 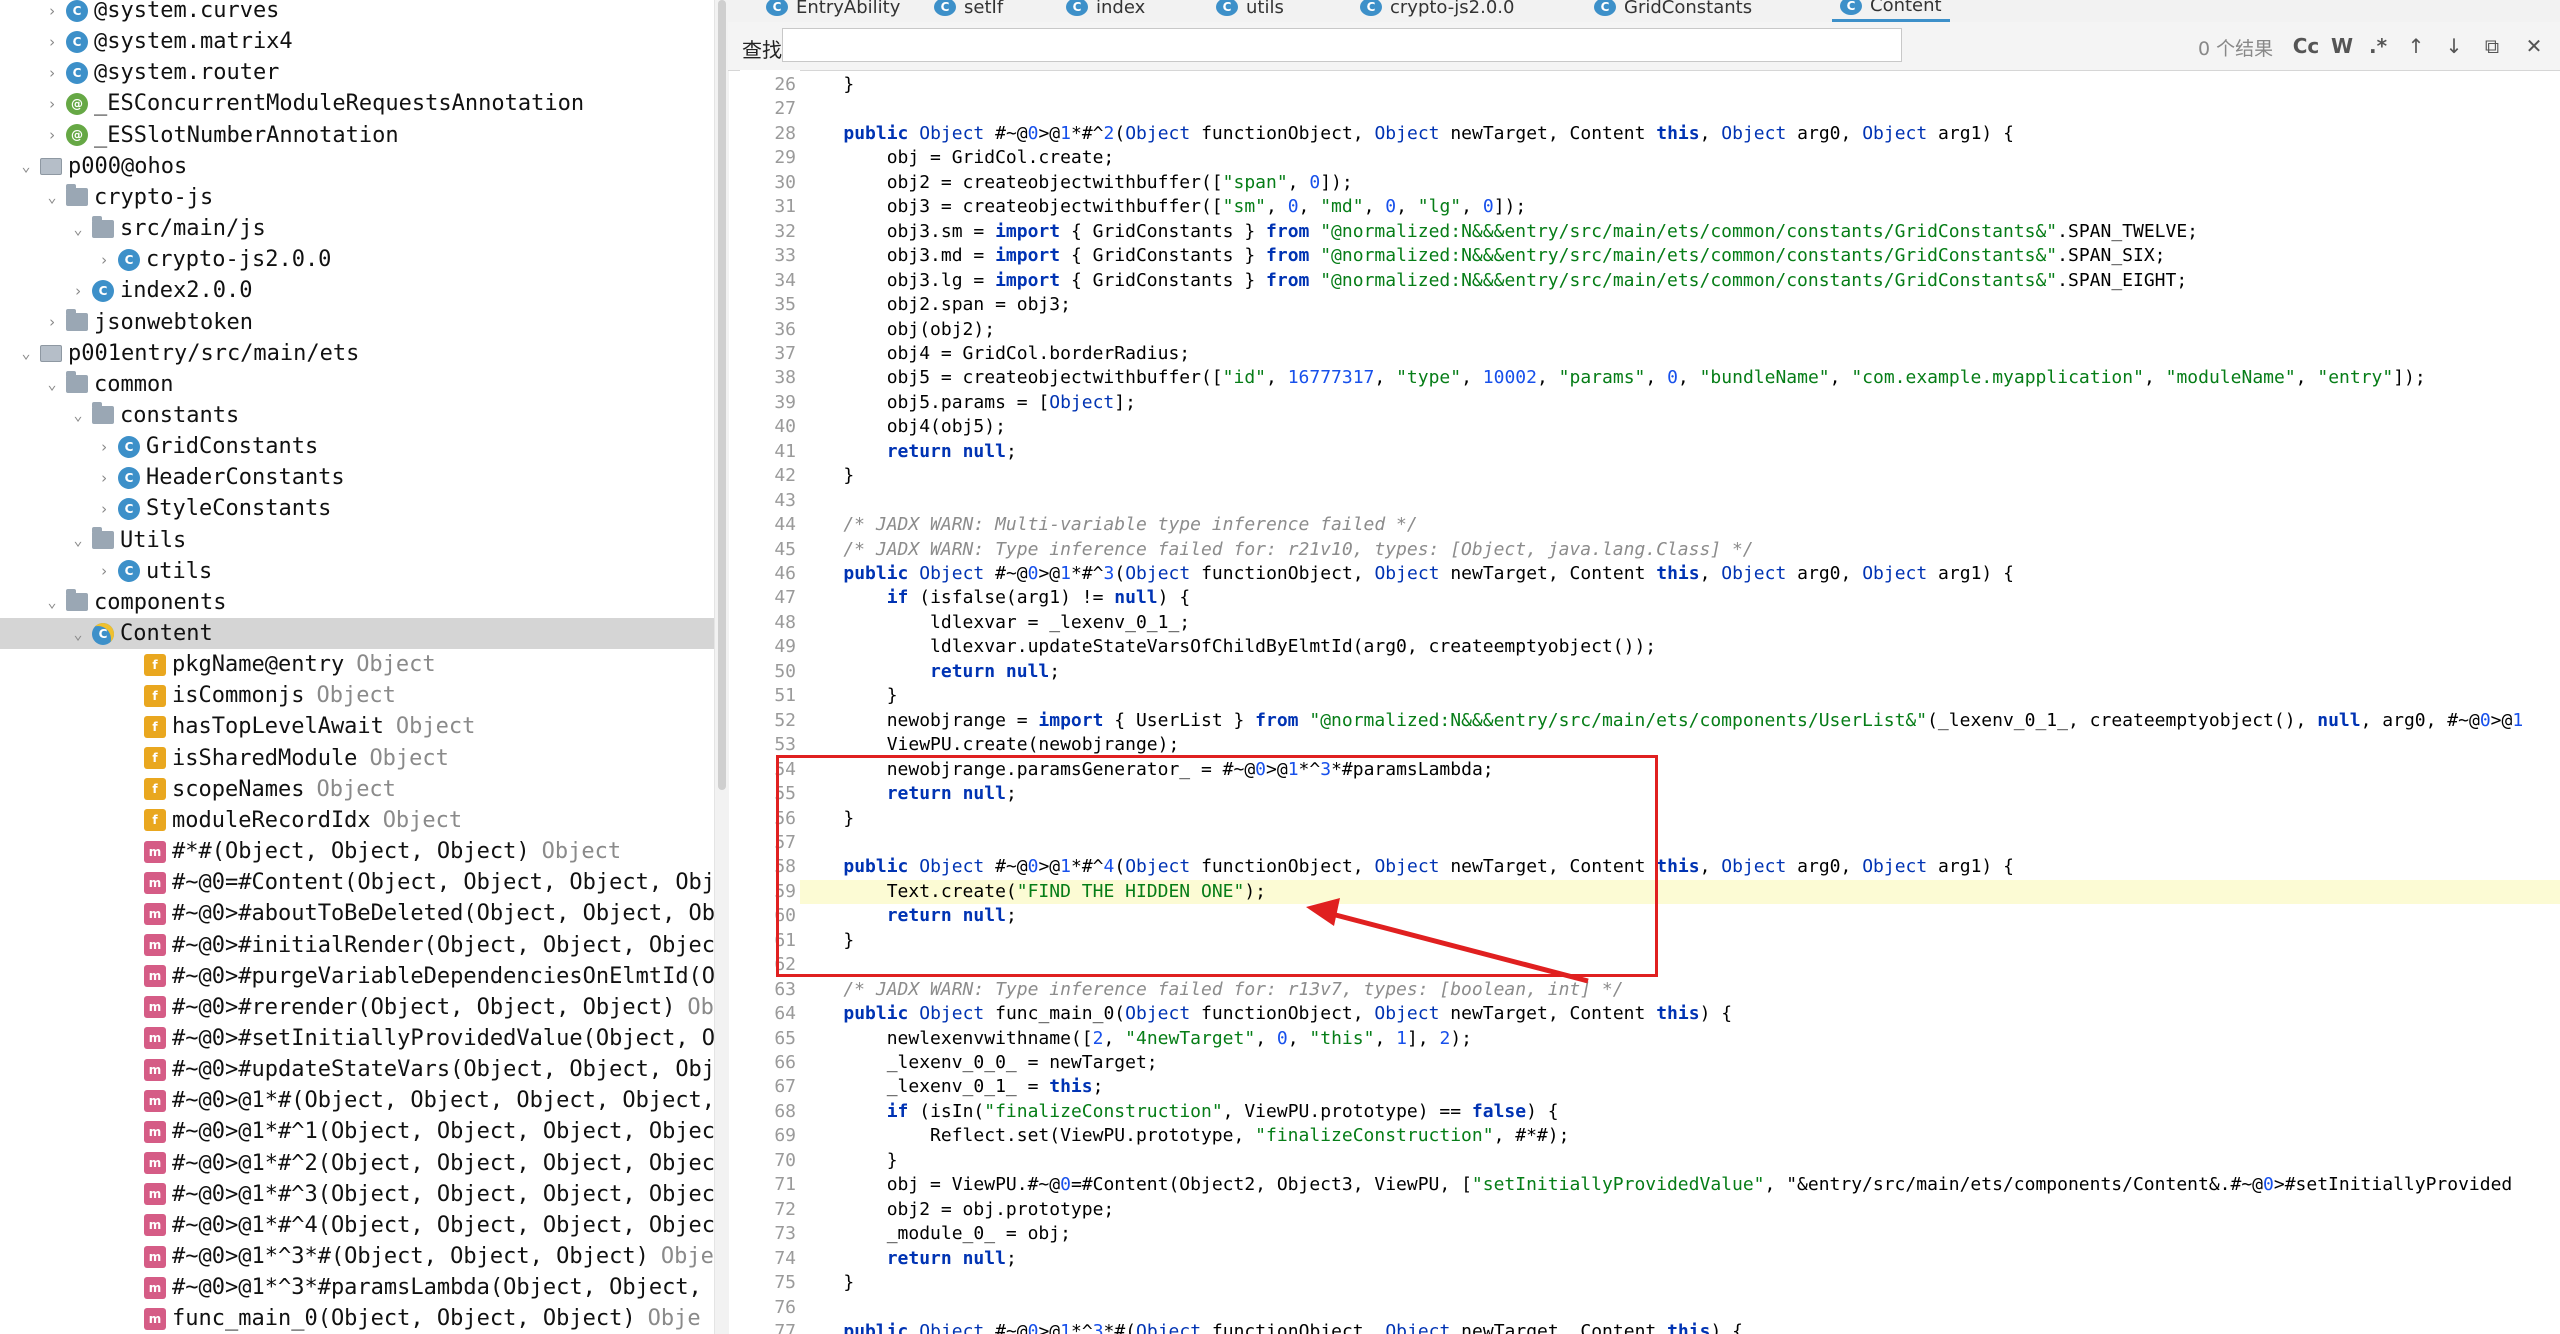 What do you see at coordinates (2378, 46) in the screenshot?
I see `regex-button: .*` at bounding box center [2378, 46].